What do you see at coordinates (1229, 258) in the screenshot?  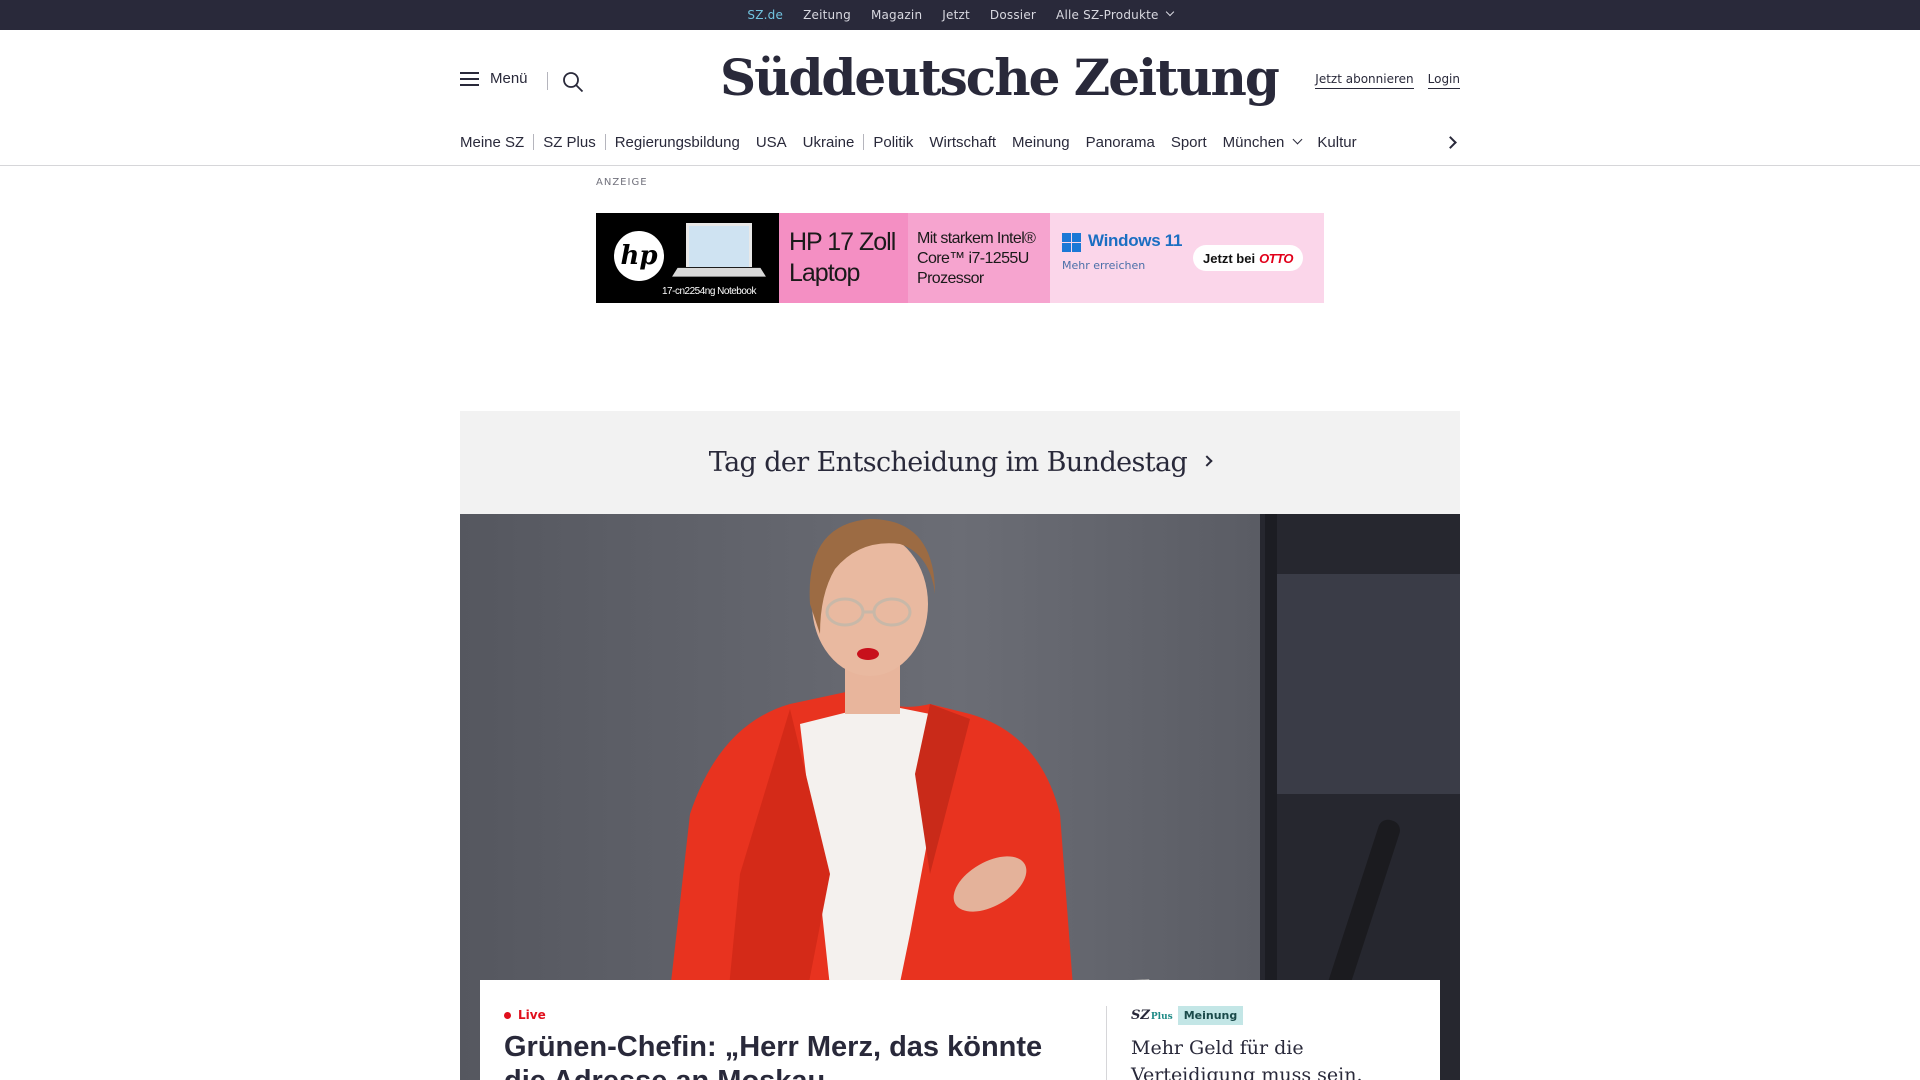 I see `ad-cta-text: Jetzt bei` at bounding box center [1229, 258].